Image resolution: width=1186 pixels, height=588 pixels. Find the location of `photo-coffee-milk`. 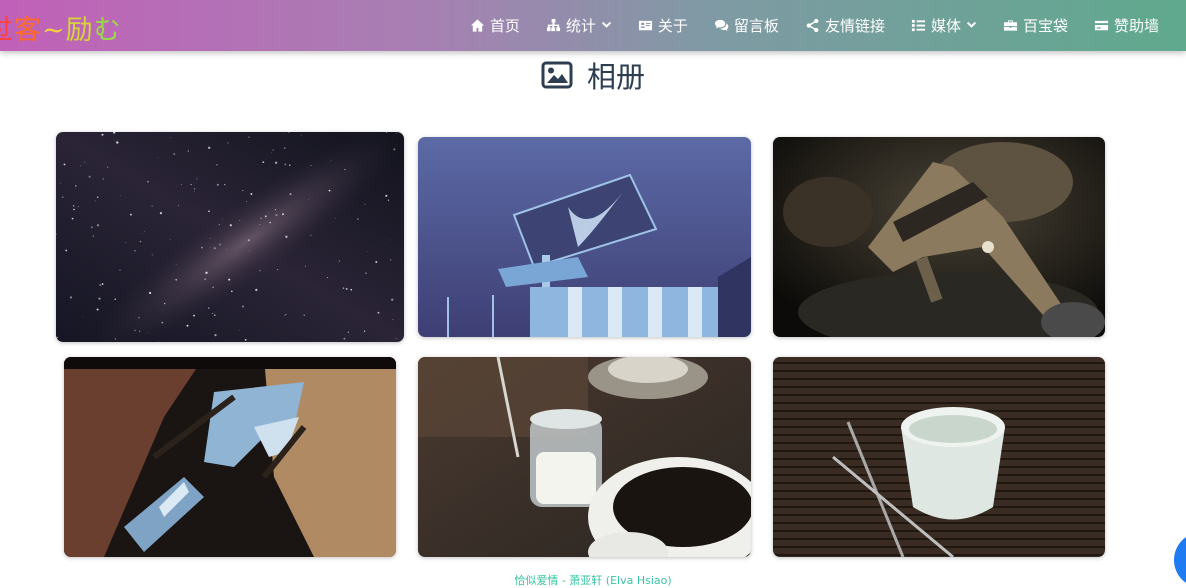

photo-coffee-milk is located at coordinates (584, 457).